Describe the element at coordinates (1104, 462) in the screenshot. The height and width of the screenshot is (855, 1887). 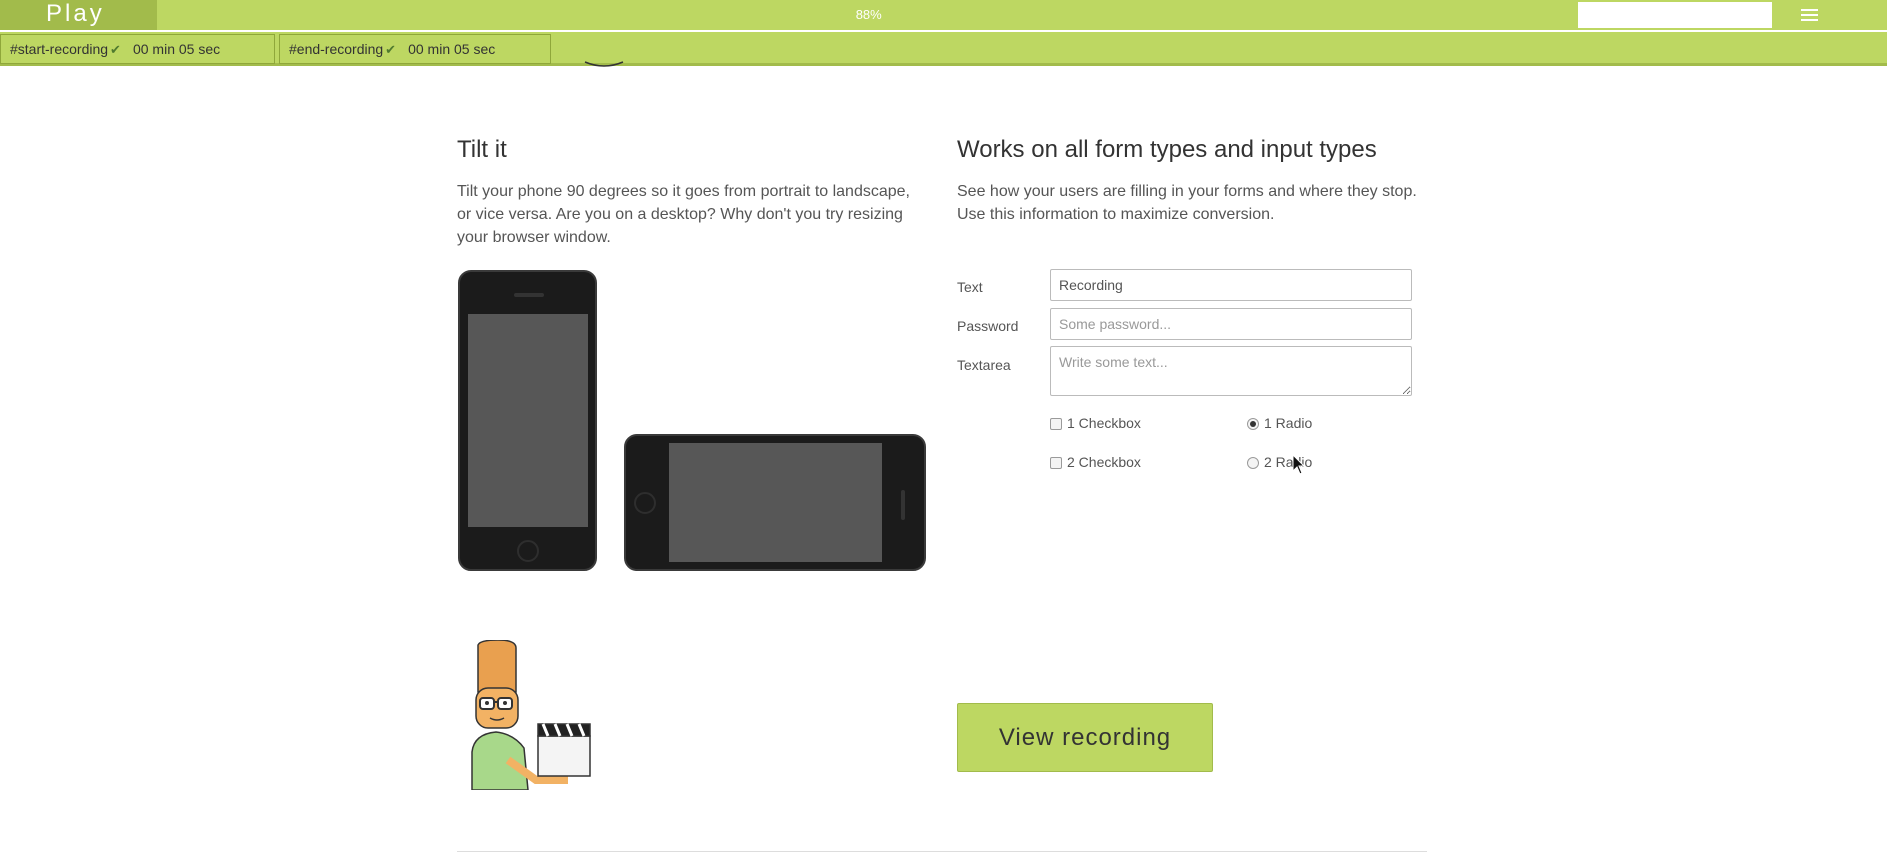
I see `checkbox-2-label: 2 Checkbox` at that location.